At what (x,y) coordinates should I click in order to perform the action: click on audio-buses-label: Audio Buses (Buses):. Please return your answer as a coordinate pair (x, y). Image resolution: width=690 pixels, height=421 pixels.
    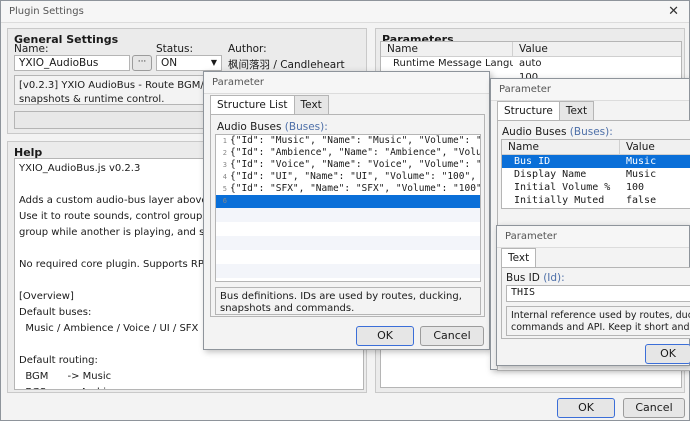
    Looking at the image, I should click on (272, 127).